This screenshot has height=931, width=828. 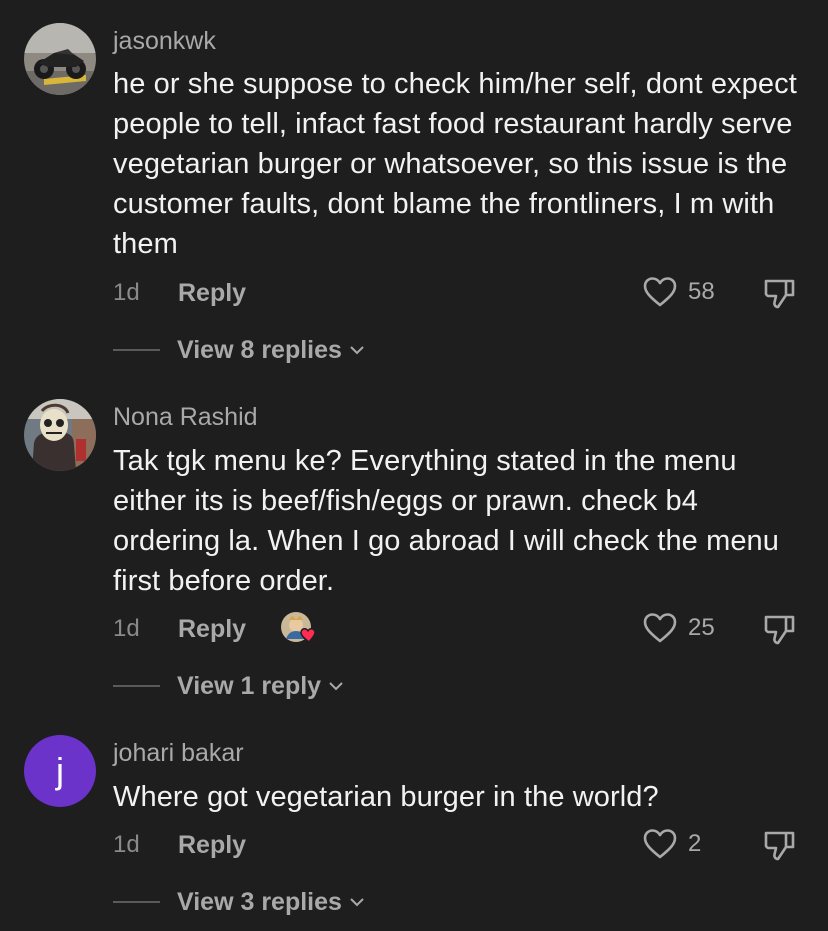 I want to click on like-count: 2, so click(x=695, y=843).